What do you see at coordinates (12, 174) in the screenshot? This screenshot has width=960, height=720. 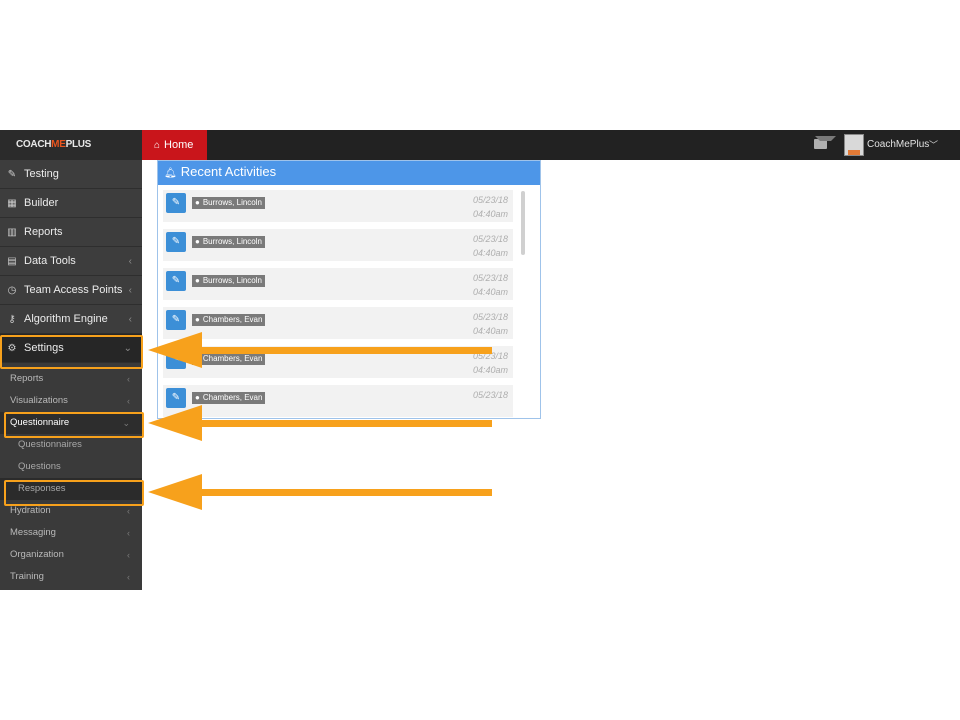 I see `edit-icon: ✎` at bounding box center [12, 174].